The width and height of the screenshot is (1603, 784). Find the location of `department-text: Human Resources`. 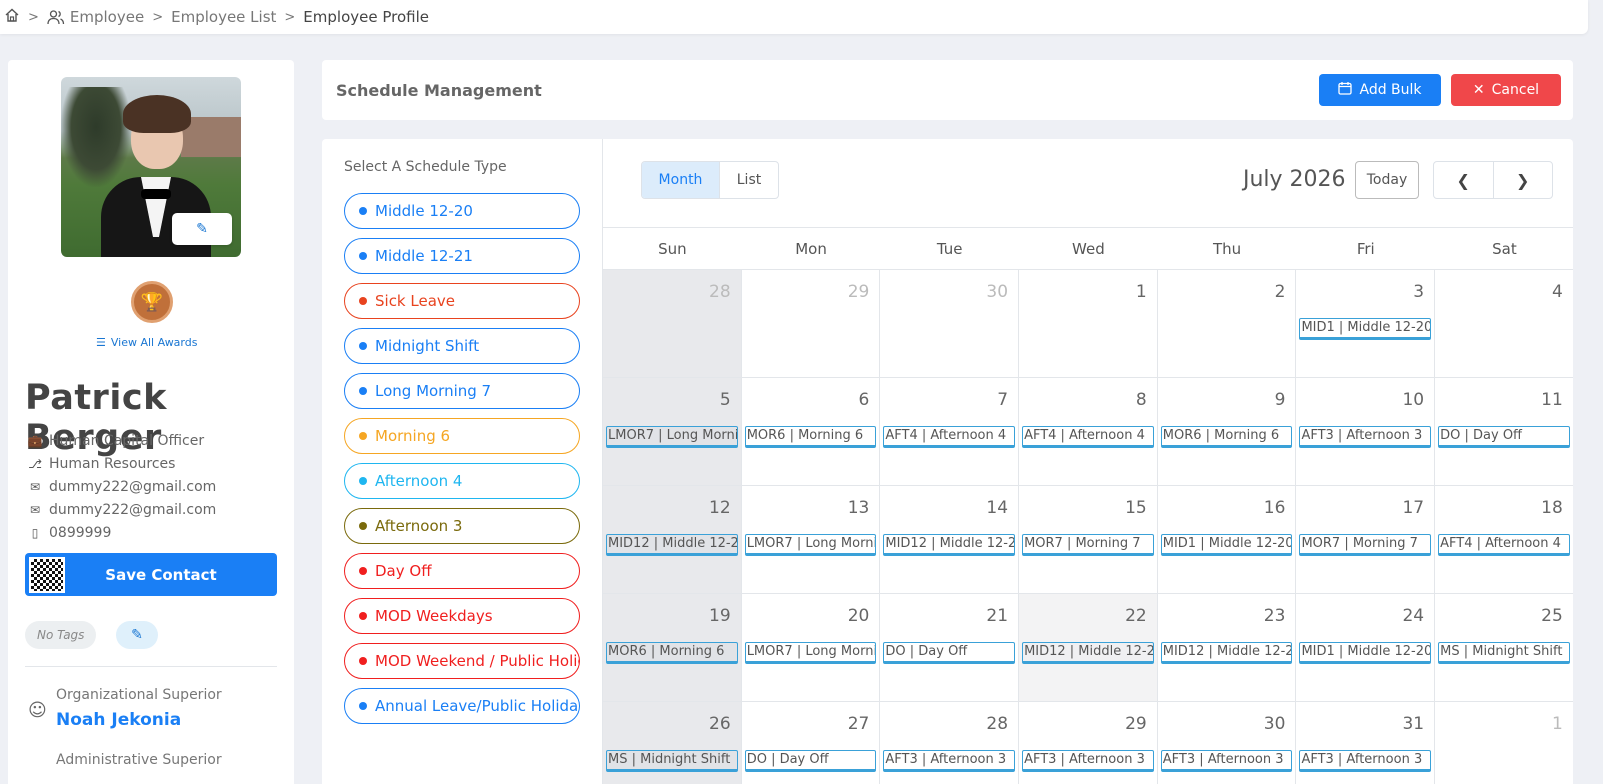

department-text: Human Resources is located at coordinates (112, 464).